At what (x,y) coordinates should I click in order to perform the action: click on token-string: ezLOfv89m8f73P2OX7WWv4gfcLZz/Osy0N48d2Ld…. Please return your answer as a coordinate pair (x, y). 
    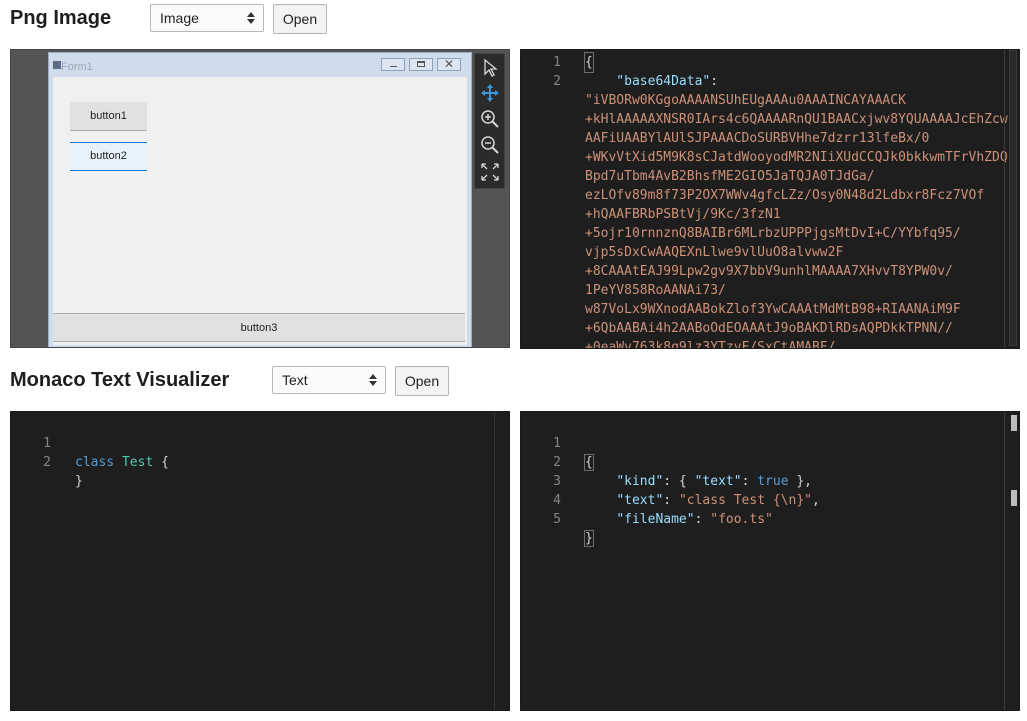
    Looking at the image, I should click on (785, 195).